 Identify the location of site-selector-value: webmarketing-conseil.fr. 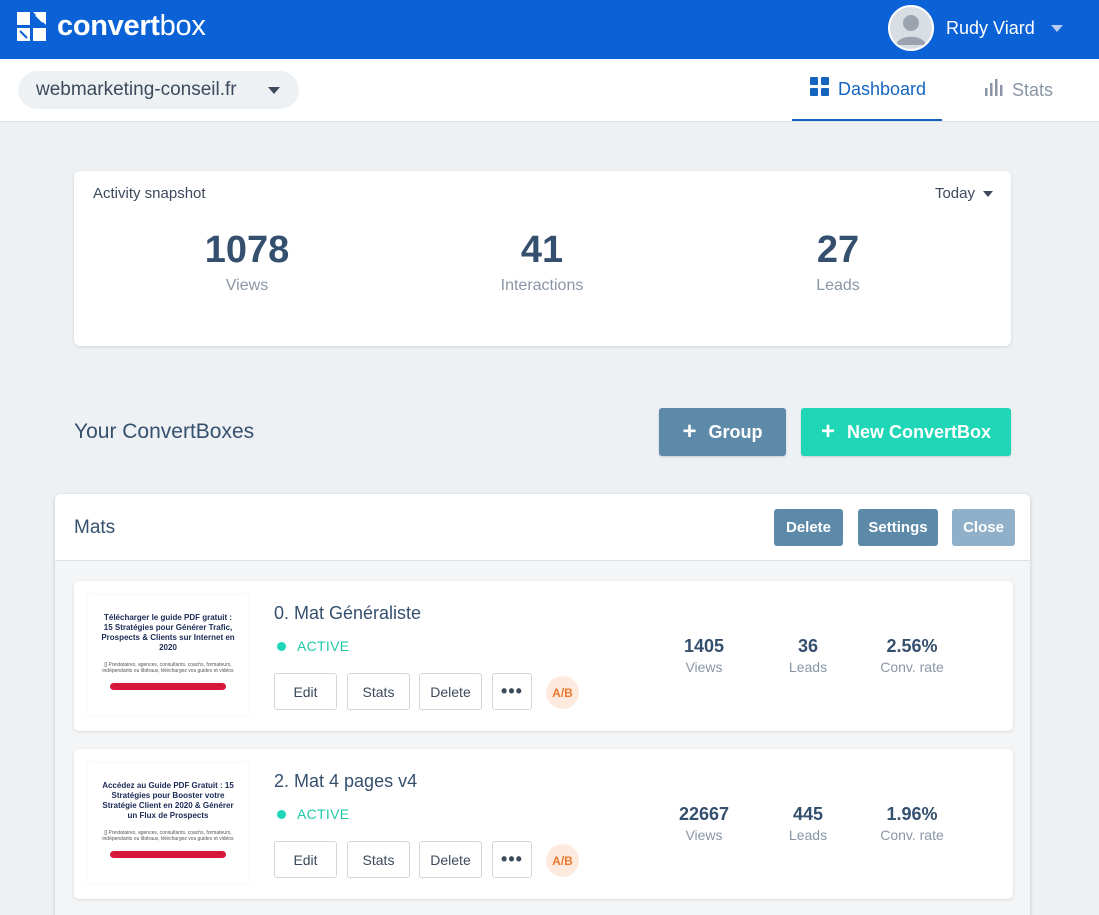
(136, 89).